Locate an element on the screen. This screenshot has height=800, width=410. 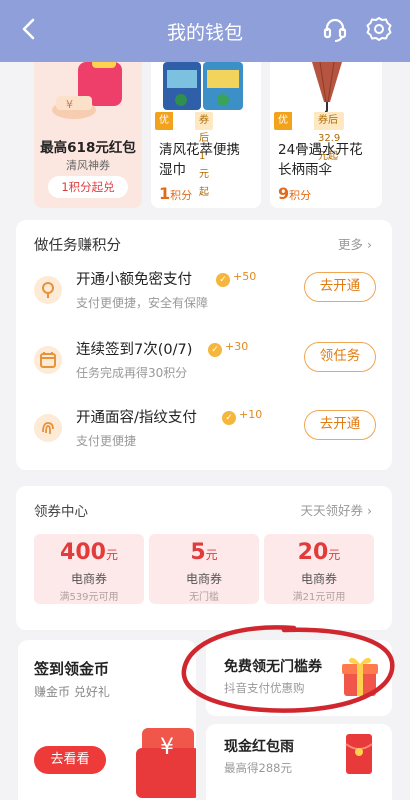
task-name: 开通小额免密支付 is located at coordinates (134, 280).